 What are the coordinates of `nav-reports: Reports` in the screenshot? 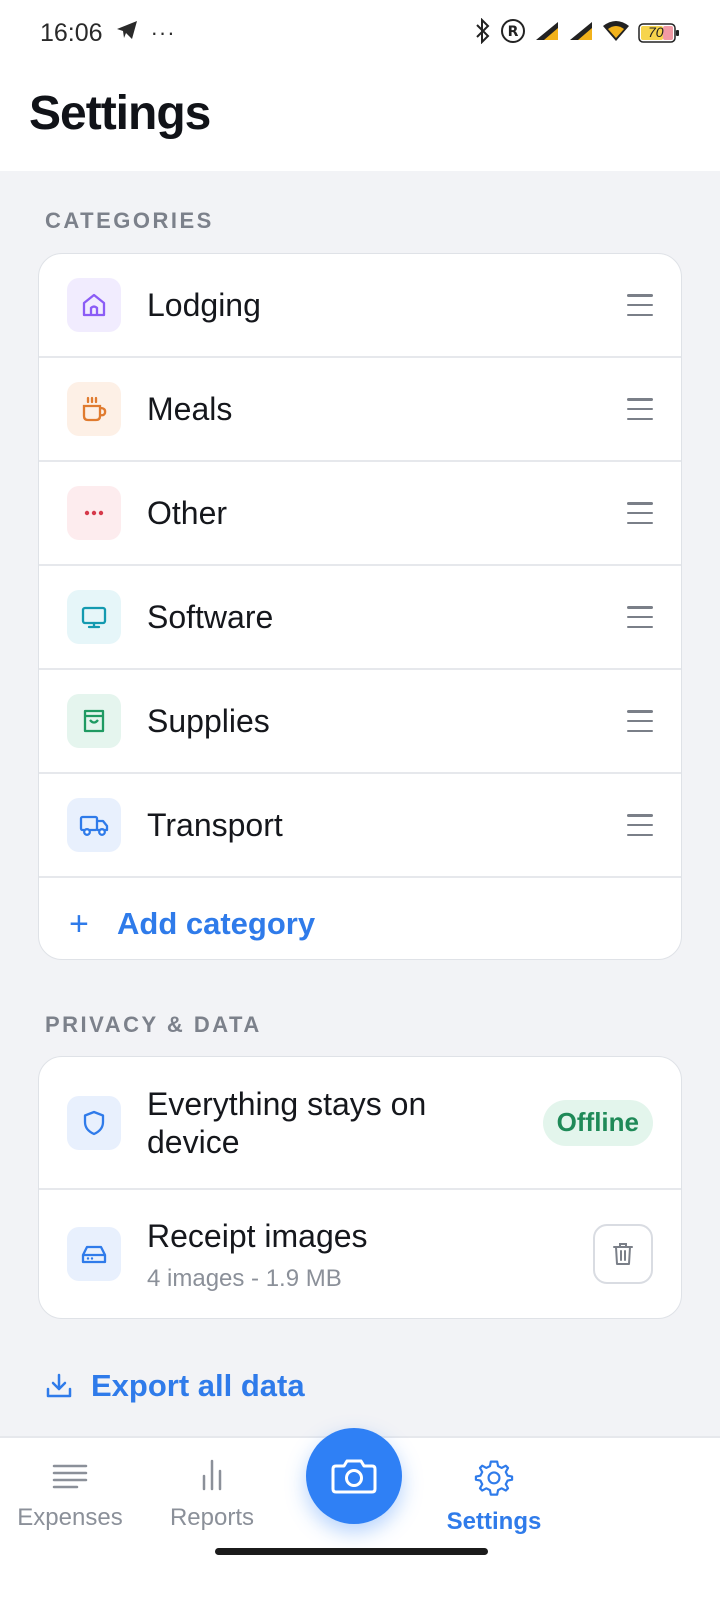 It's located at (212, 1495).